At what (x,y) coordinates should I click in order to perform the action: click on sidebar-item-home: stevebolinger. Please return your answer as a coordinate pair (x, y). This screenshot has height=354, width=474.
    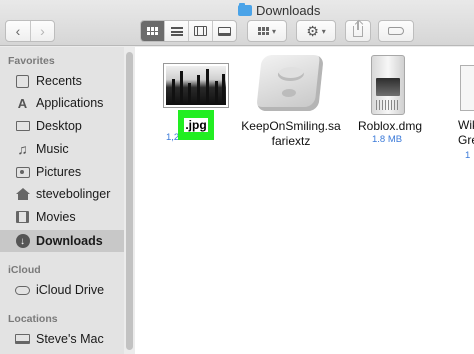
    Looking at the image, I should click on (62, 194).